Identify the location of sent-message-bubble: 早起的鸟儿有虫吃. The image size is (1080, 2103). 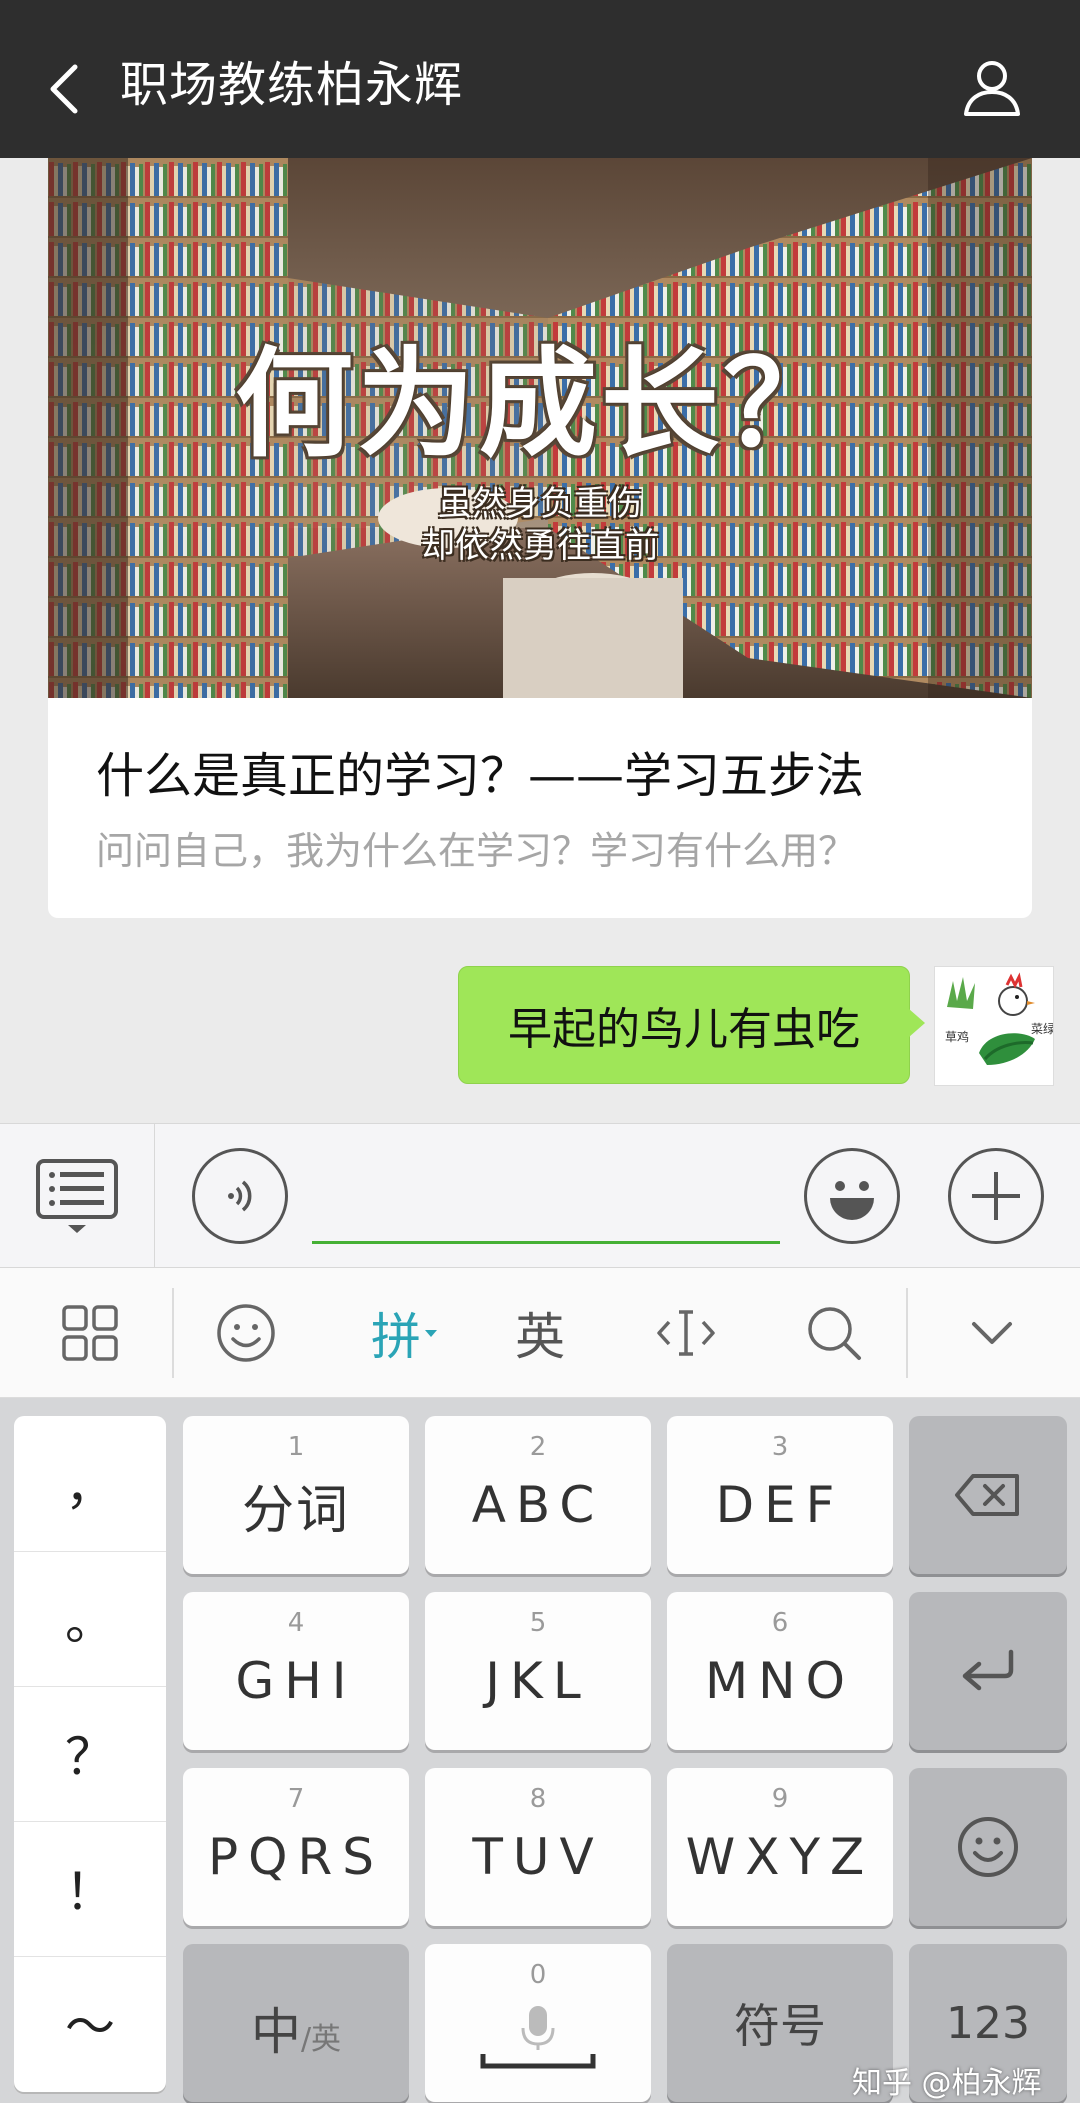
(691, 1025).